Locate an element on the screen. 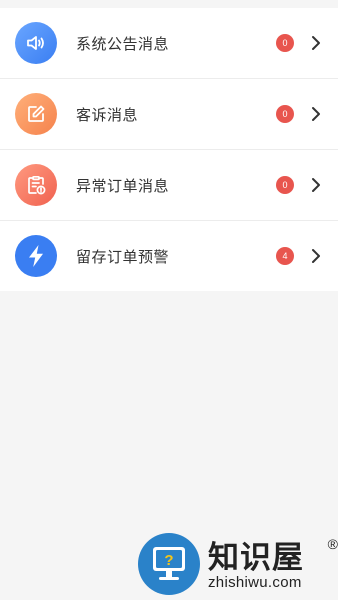 The height and width of the screenshot is (600, 338). message-row-retained-order-warning: 留存订单预警 4 is located at coordinates (169, 256).